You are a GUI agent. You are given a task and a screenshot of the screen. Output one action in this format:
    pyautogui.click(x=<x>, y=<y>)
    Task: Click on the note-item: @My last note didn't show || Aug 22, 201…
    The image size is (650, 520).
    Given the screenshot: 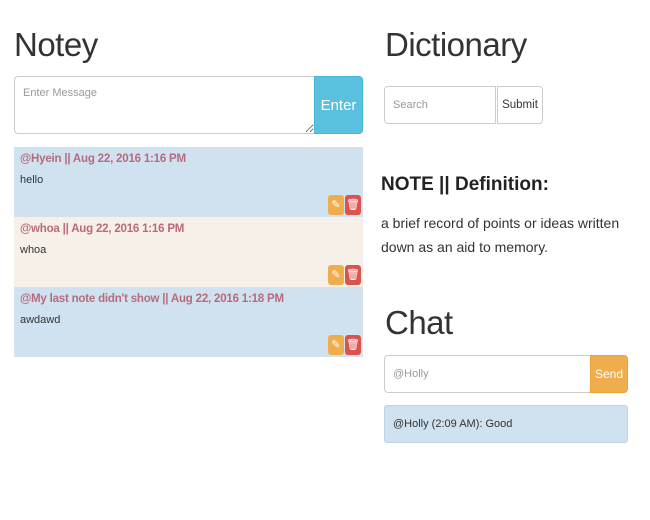 What is the action you would take?
    pyautogui.click(x=188, y=322)
    